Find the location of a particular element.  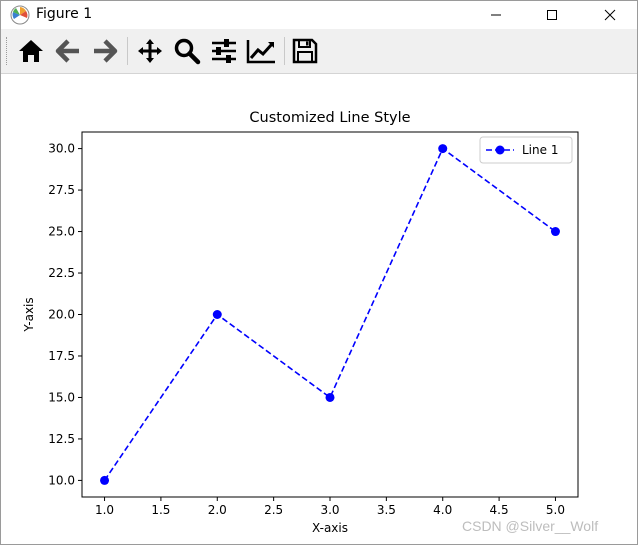

save-icon is located at coordinates (305, 51).